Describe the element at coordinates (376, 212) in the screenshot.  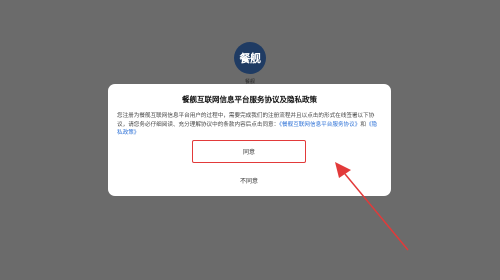
I see `annotation-arrow-line` at that location.